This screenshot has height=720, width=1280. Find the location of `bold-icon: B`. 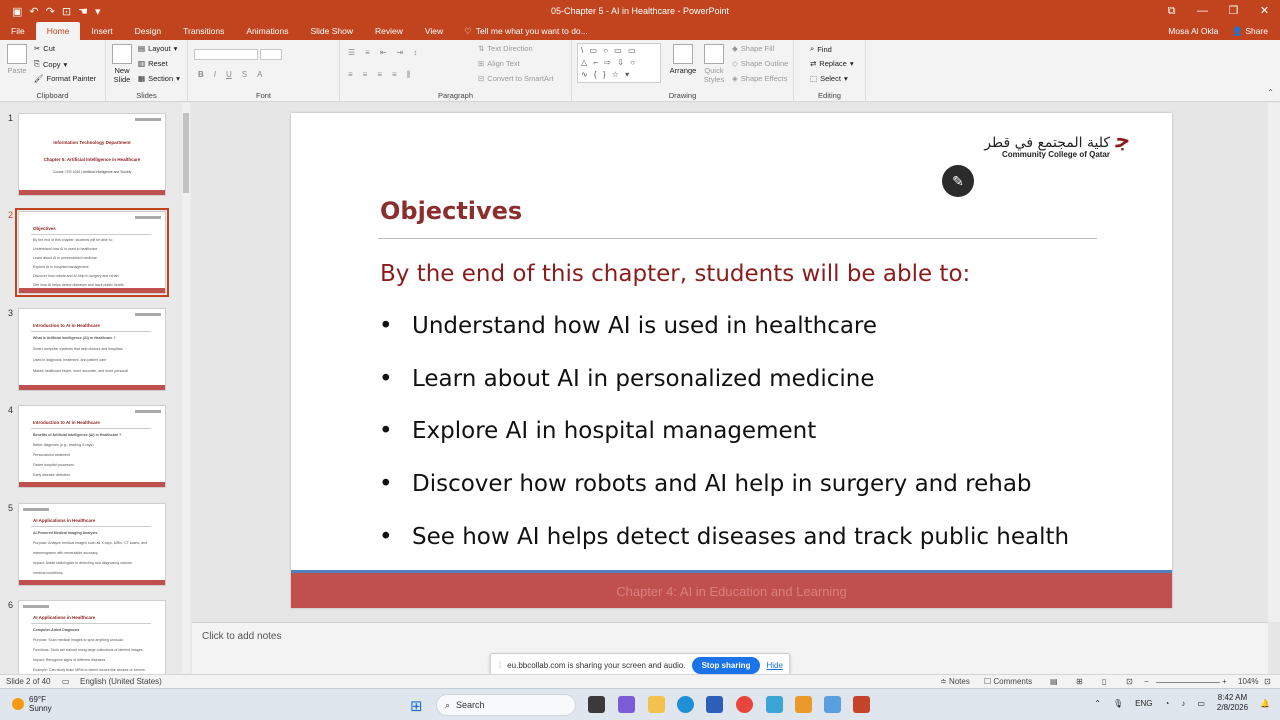

bold-icon: B is located at coordinates (201, 74).